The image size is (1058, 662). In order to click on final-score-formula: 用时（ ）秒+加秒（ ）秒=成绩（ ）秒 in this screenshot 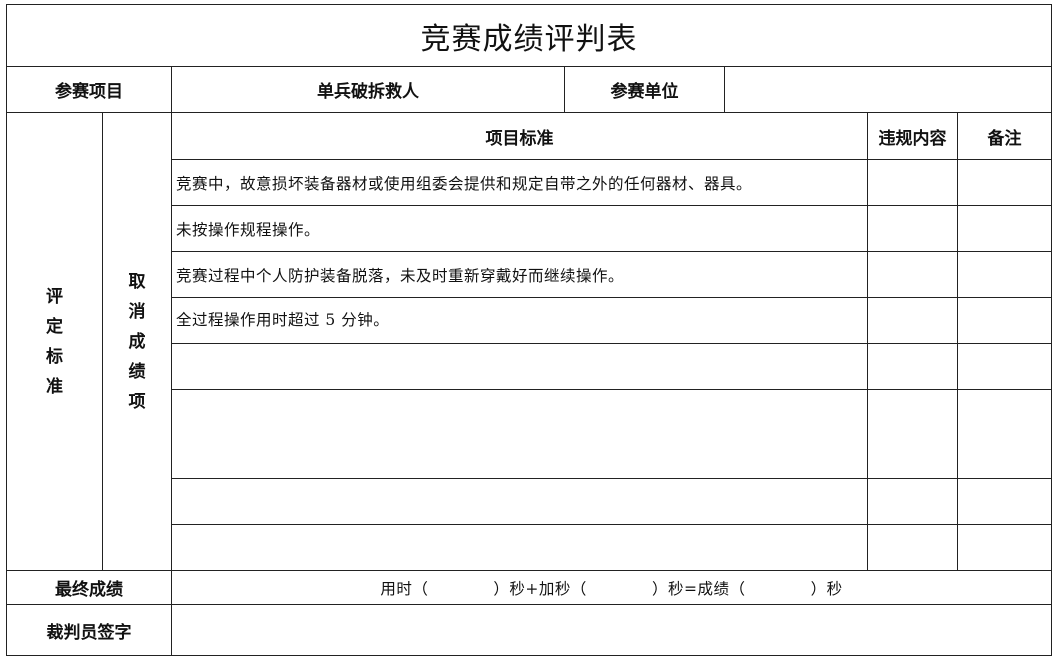, I will do `click(611, 587)`.